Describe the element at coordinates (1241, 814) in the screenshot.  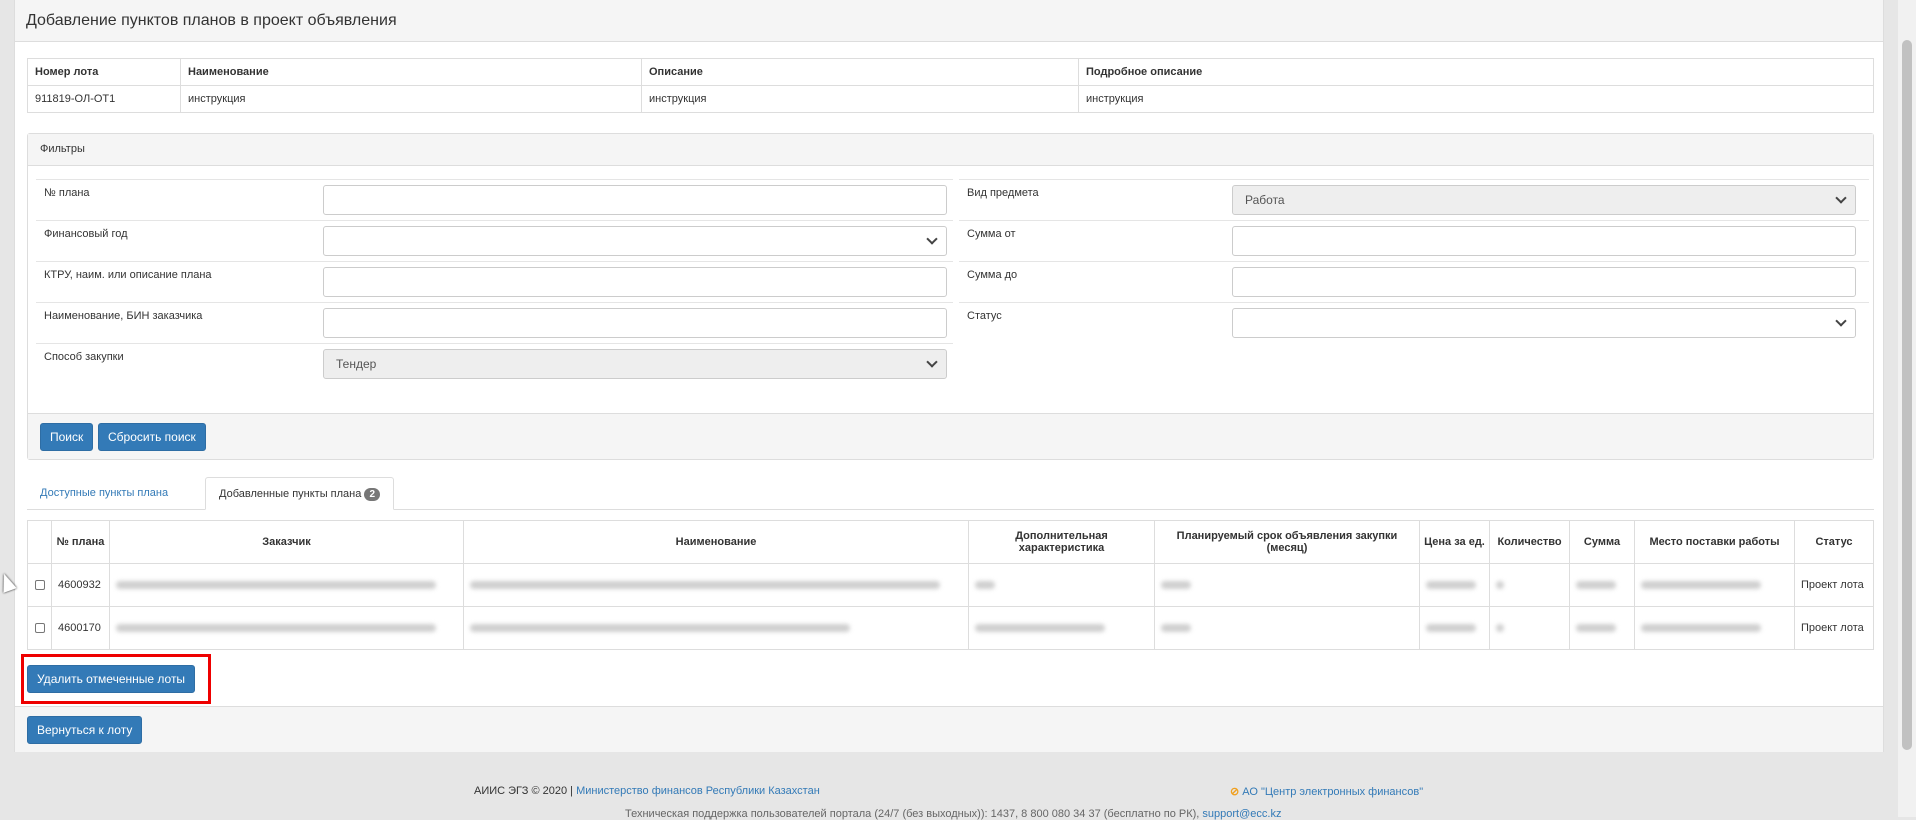
I see `support-email-link: support@ecc.kz` at that location.